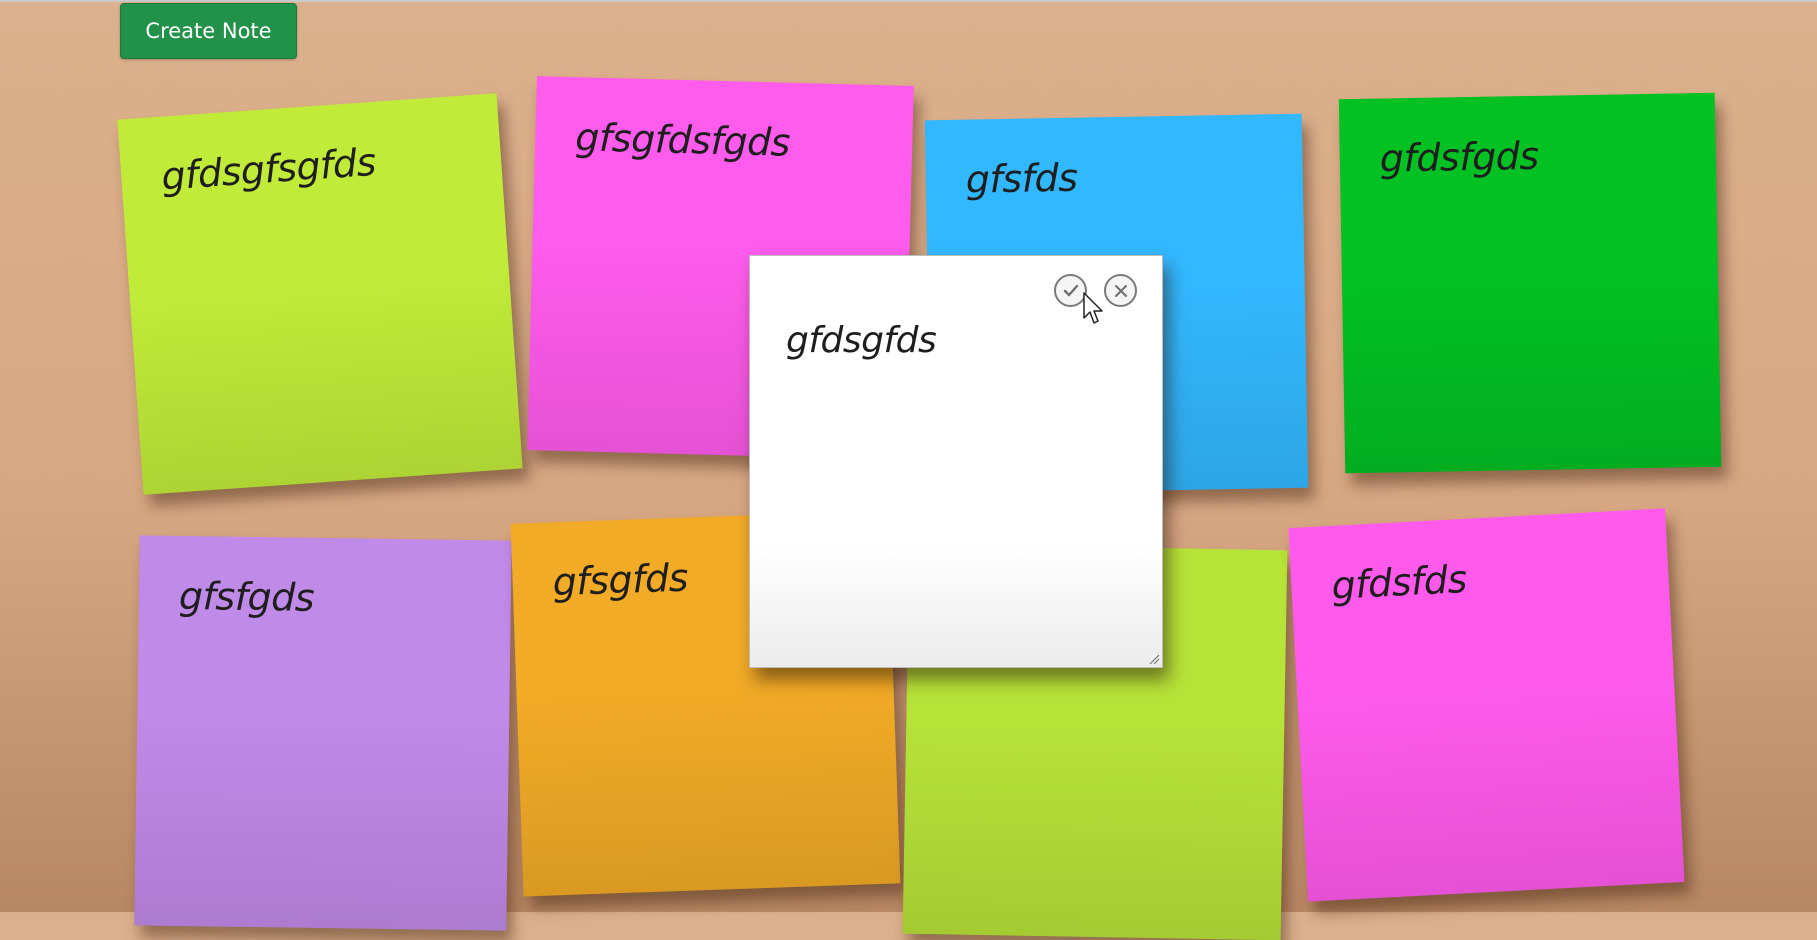  Describe the element at coordinates (323, 733) in the screenshot. I see `sticky-note: gfsfgds` at that location.